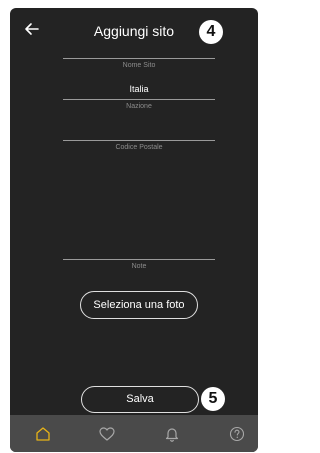 Image resolution: width=320 pixels, height=453 pixels. Describe the element at coordinates (139, 99) in the screenshot. I see `country-underline` at that location.